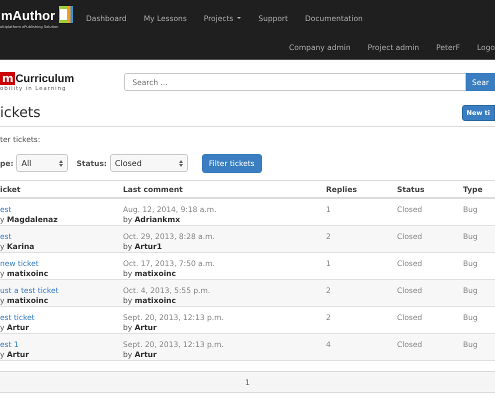 This screenshot has width=495, height=400. What do you see at coordinates (66, 14) in the screenshot?
I see `logo-icon` at bounding box center [66, 14].